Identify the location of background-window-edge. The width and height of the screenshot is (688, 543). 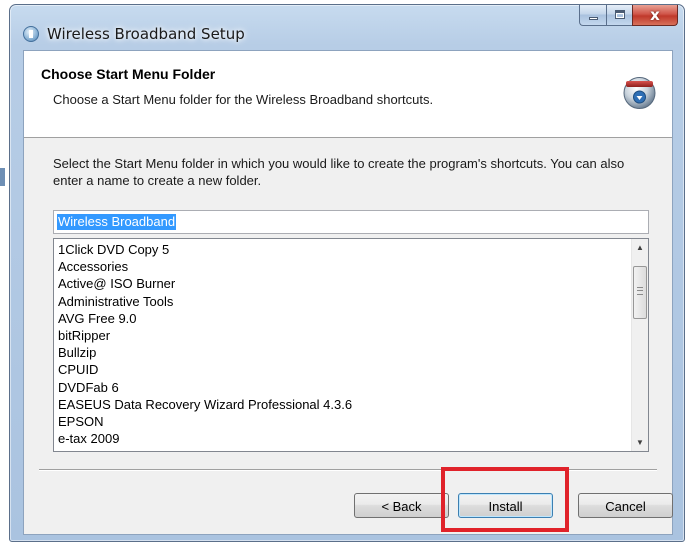
(2, 177).